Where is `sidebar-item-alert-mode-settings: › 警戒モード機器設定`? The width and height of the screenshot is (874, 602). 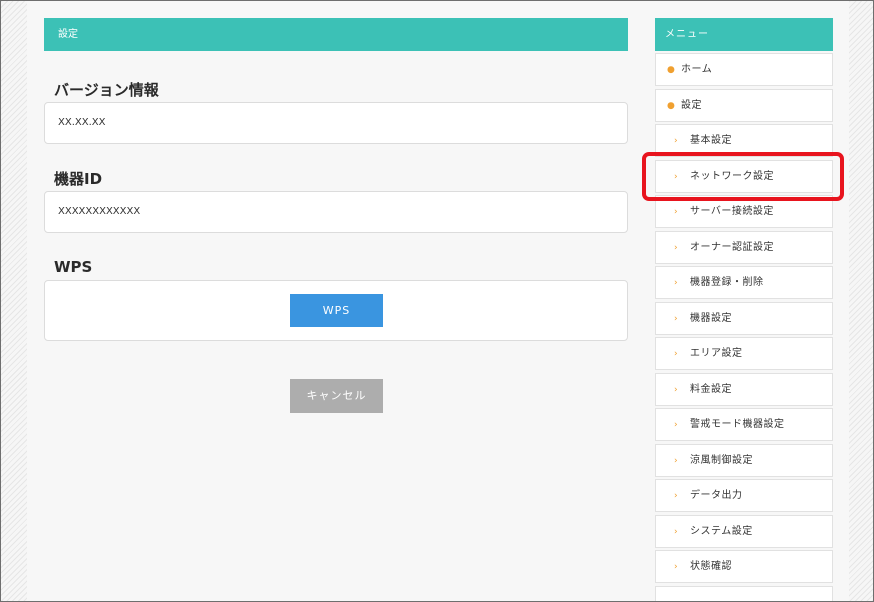 sidebar-item-alert-mode-settings: › 警戒モード機器設定 is located at coordinates (744, 424).